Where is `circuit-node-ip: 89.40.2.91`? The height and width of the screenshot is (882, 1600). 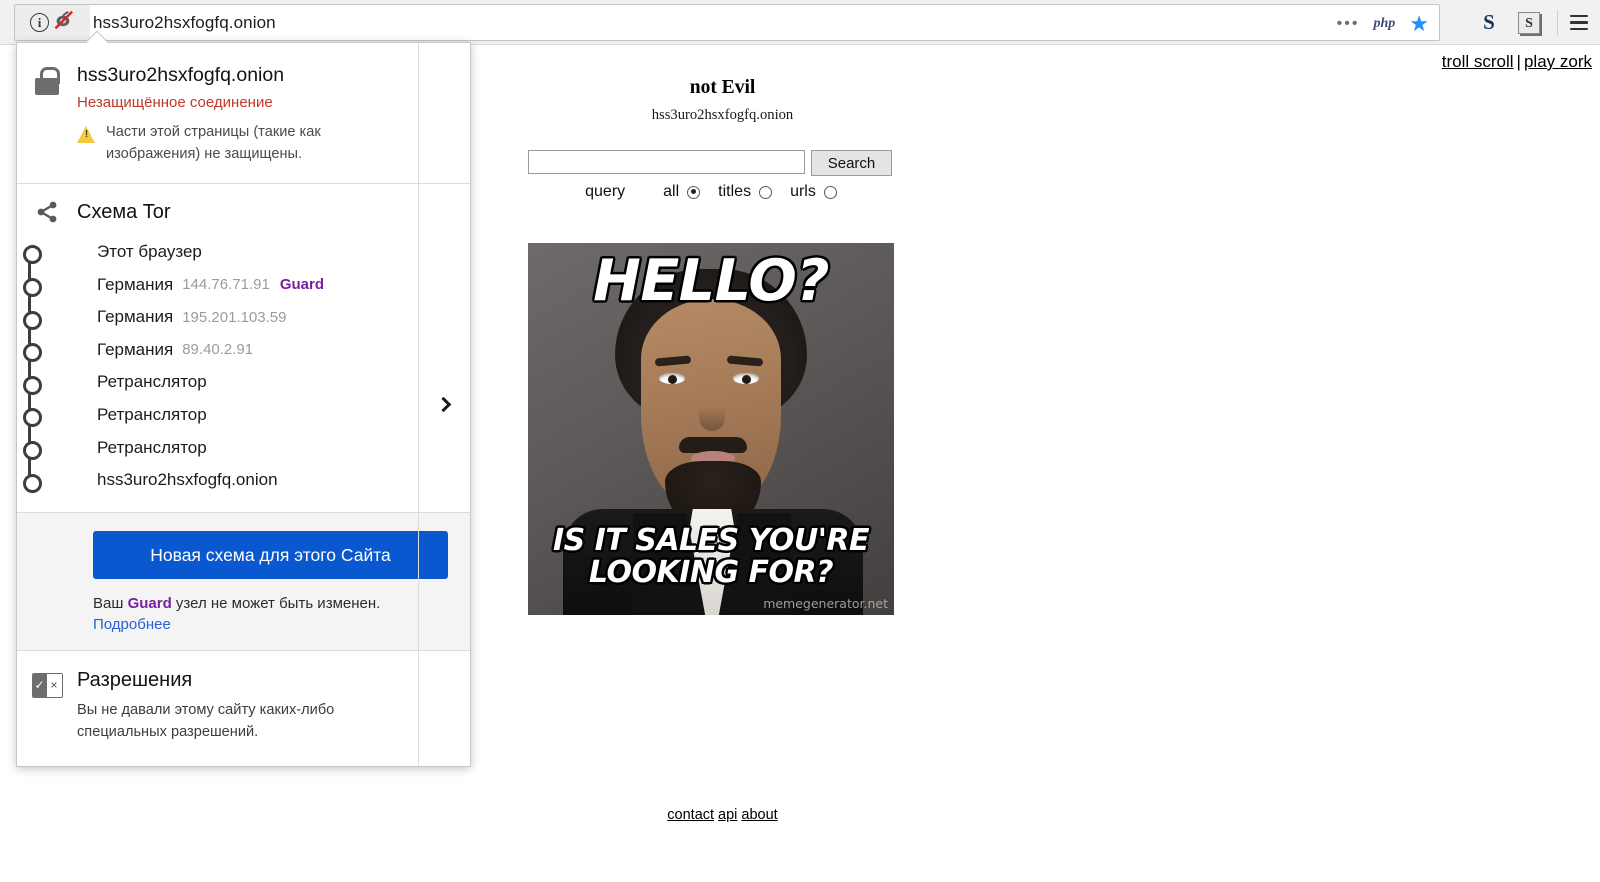
circuit-node-ip: 89.40.2.91 is located at coordinates (218, 350).